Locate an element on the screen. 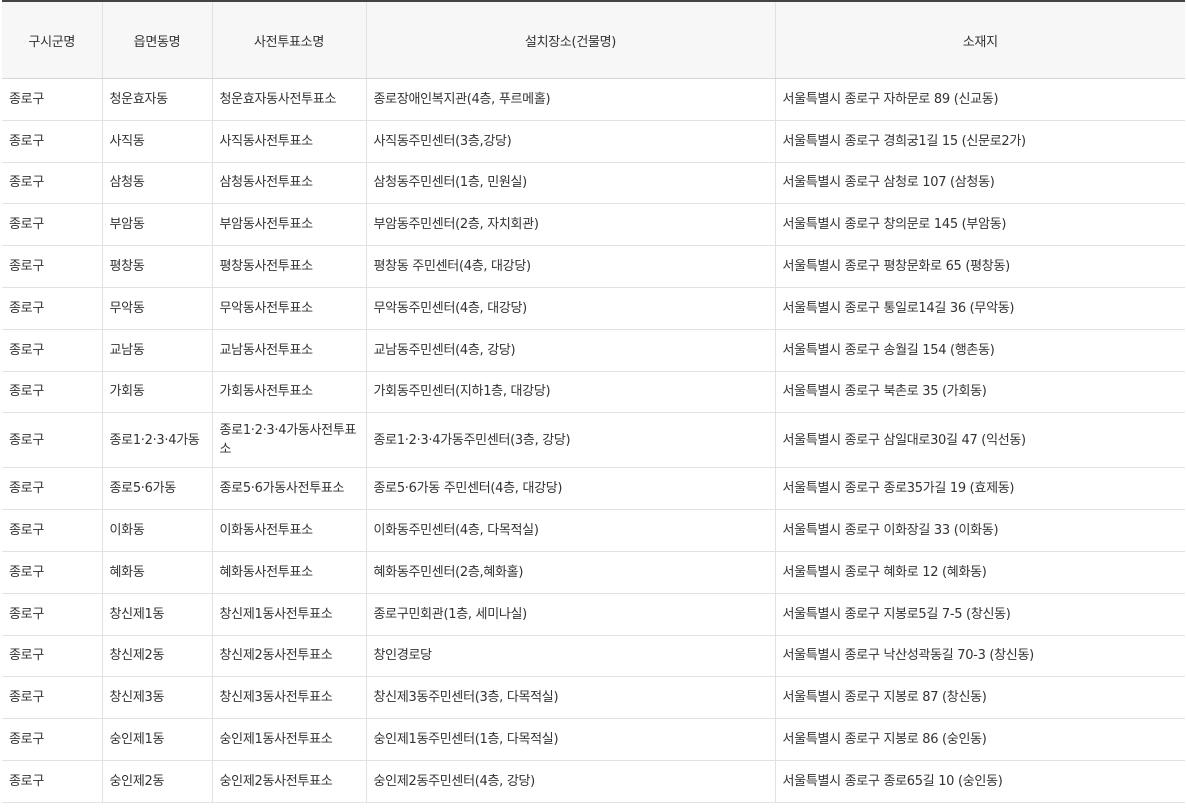 The image size is (1187, 809). cell-building: 창신제3동주민센터(3층, 다목적실) is located at coordinates (571, 698).